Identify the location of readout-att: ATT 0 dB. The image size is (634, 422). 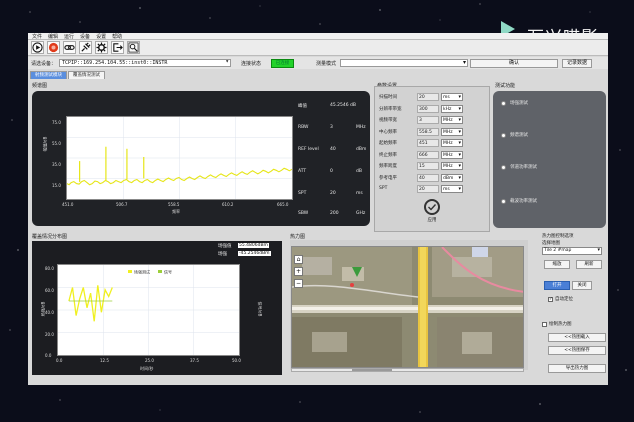
(332, 174).